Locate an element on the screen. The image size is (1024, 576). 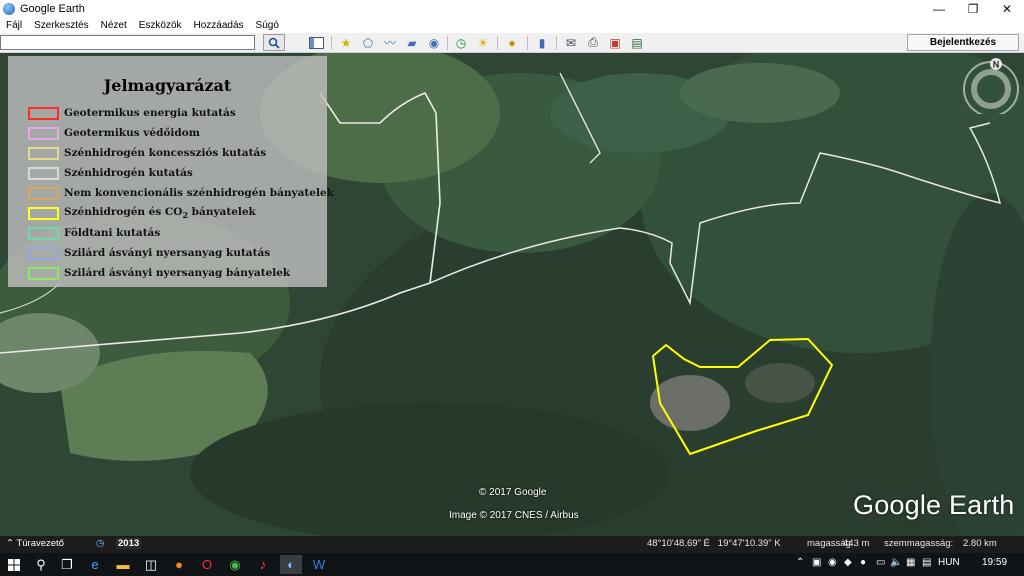
window-controls: — ❐ ✕ is located at coordinates (973, 8).